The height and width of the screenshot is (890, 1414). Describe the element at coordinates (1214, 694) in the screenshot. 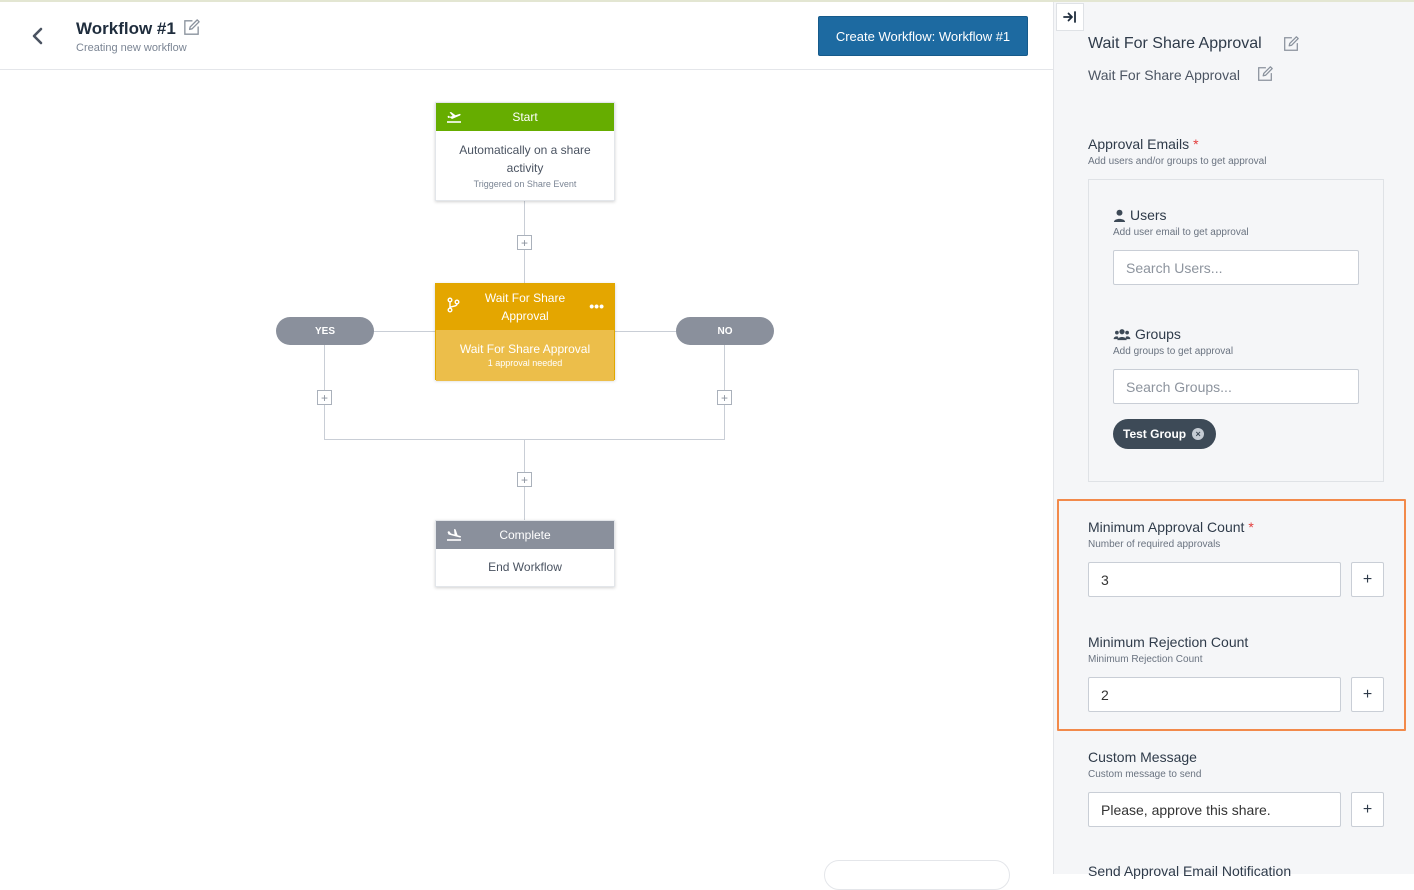

I see `min-rejection-input` at that location.